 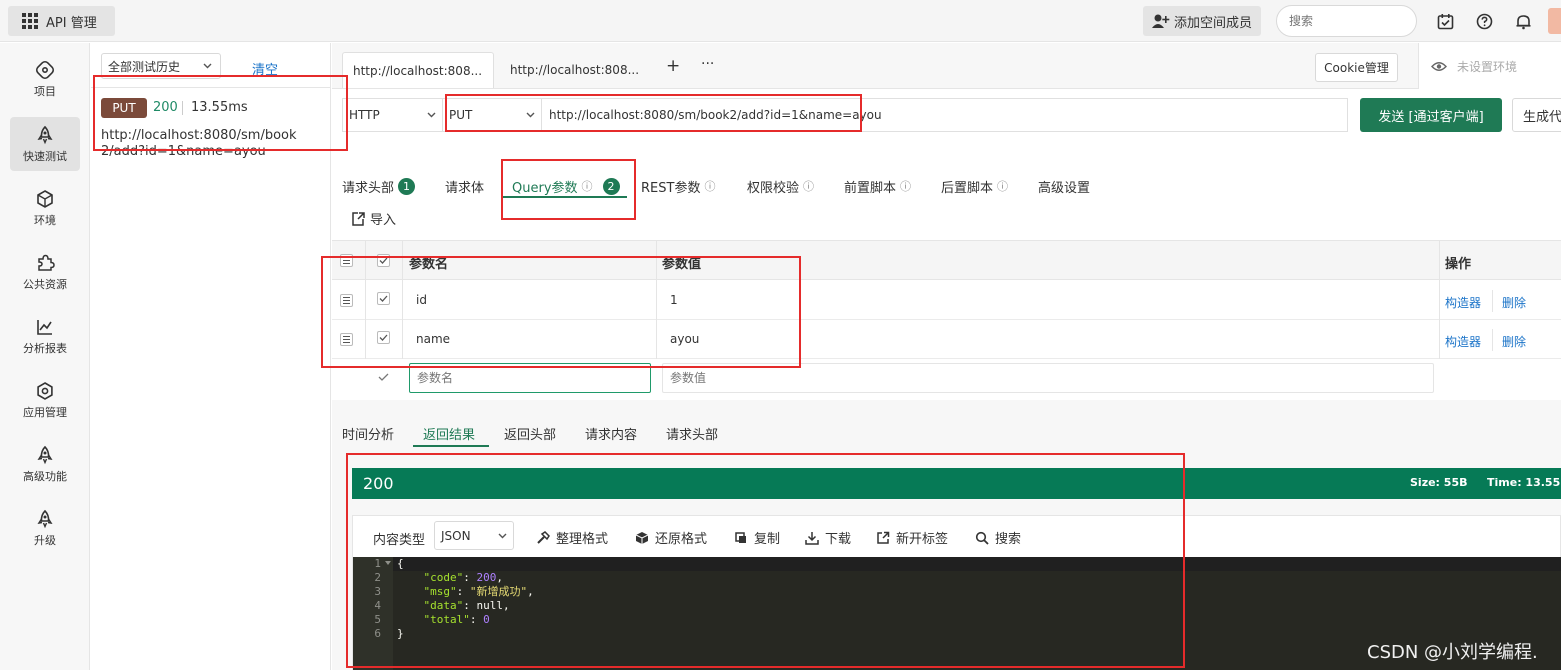 I want to click on avatar, so click(x=1554, y=21).